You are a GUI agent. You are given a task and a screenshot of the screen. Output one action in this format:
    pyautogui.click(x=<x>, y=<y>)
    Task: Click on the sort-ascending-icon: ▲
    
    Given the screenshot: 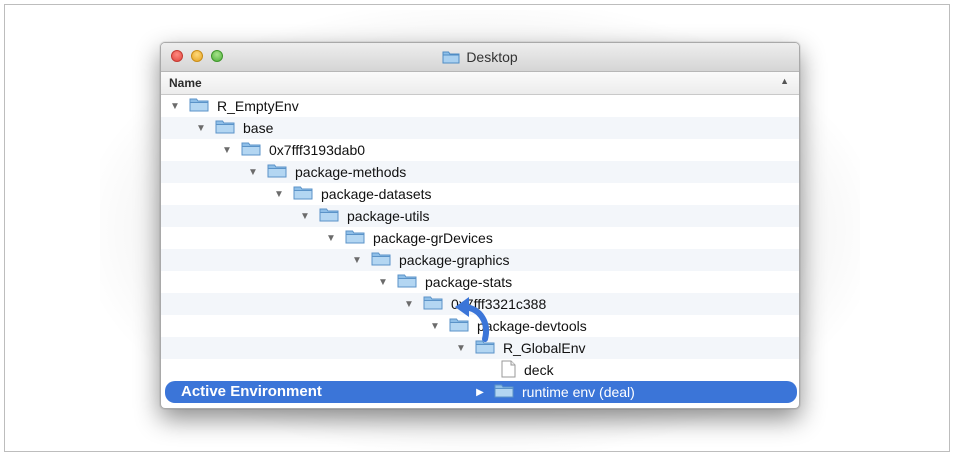 What is the action you would take?
    pyautogui.click(x=784, y=81)
    